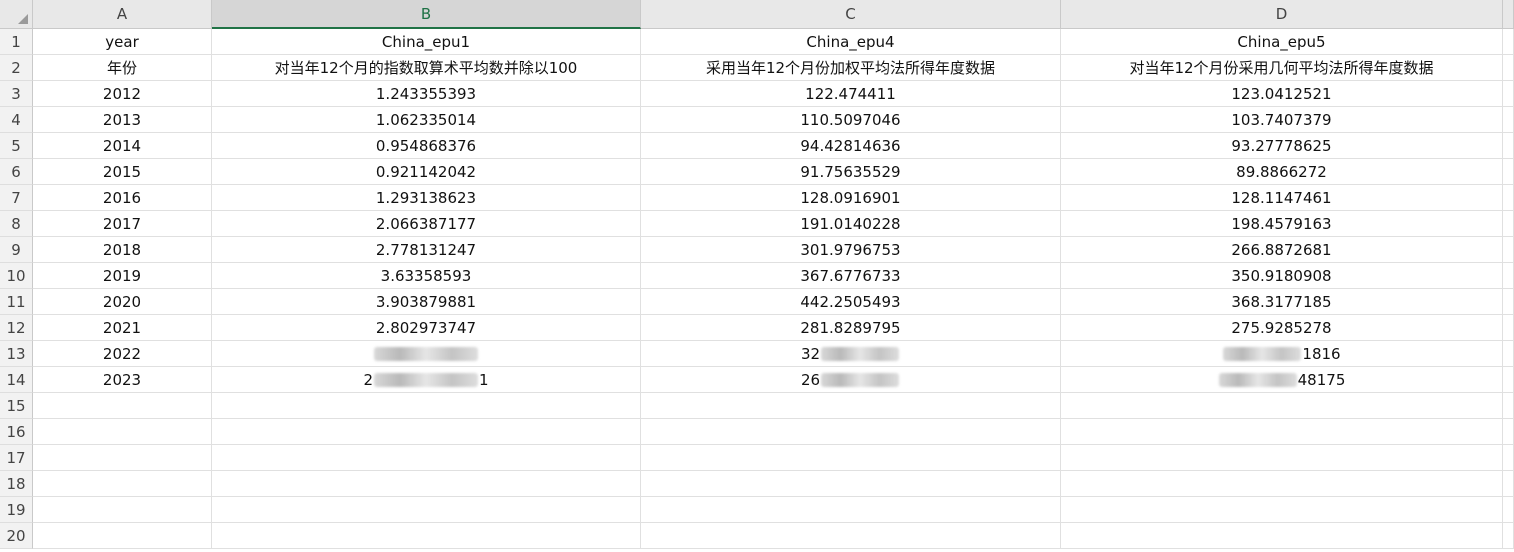 This screenshot has width=1514, height=552. What do you see at coordinates (16, 120) in the screenshot?
I see `row-header: 4` at bounding box center [16, 120].